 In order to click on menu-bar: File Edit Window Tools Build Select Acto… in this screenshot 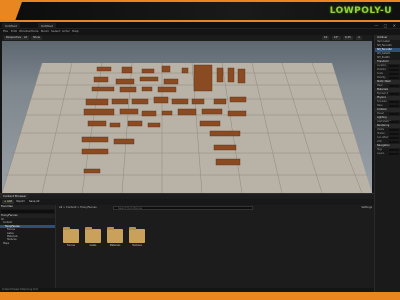, I will do `click(200, 31)`.